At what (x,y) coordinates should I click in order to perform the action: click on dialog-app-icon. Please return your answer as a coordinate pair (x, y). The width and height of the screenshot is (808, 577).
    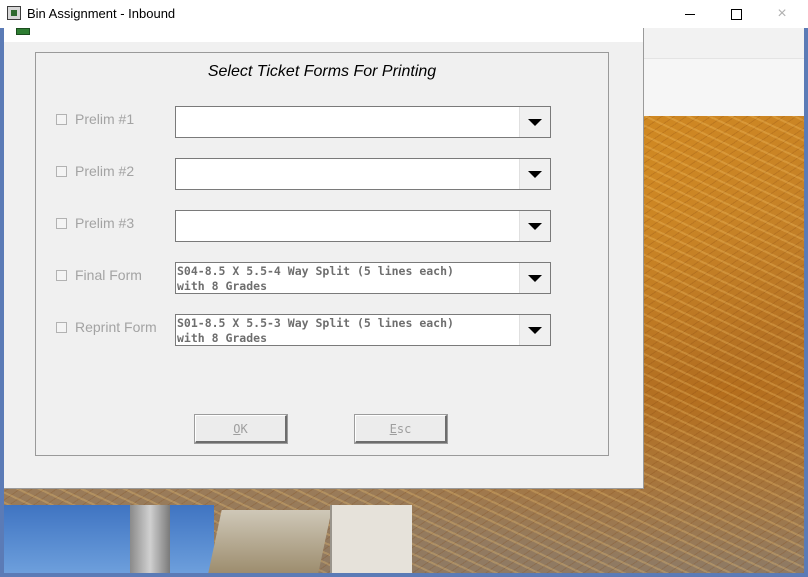
    Looking at the image, I should click on (23, 31).